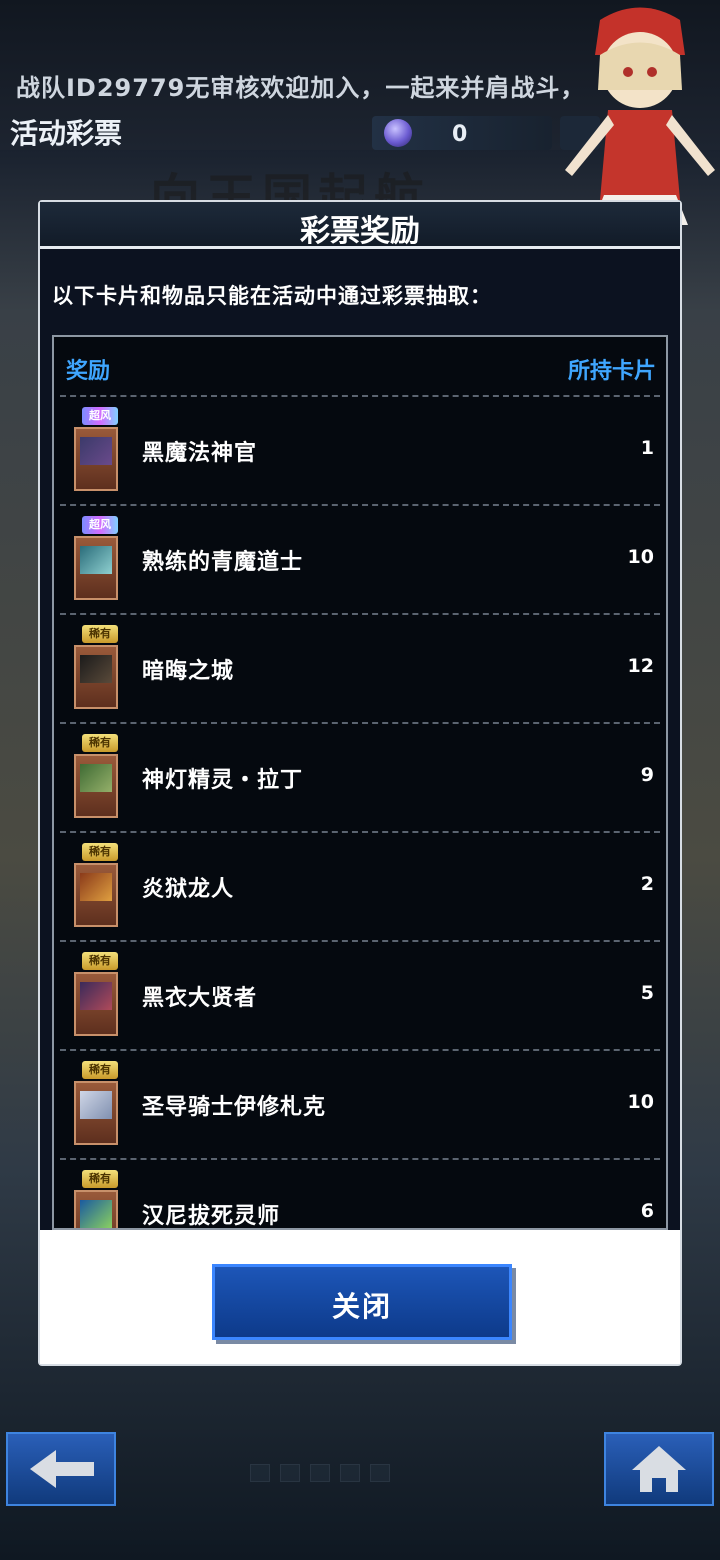 The width and height of the screenshot is (720, 1560). What do you see at coordinates (211, 1216) in the screenshot?
I see `card-name: 汉尼拔死灵师` at bounding box center [211, 1216].